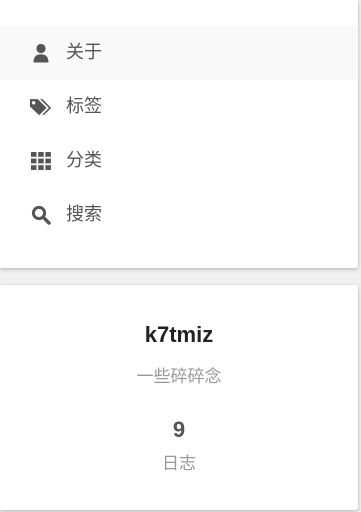  Describe the element at coordinates (179, 377) in the screenshot. I see `author-description: 一些碎碎念` at that location.